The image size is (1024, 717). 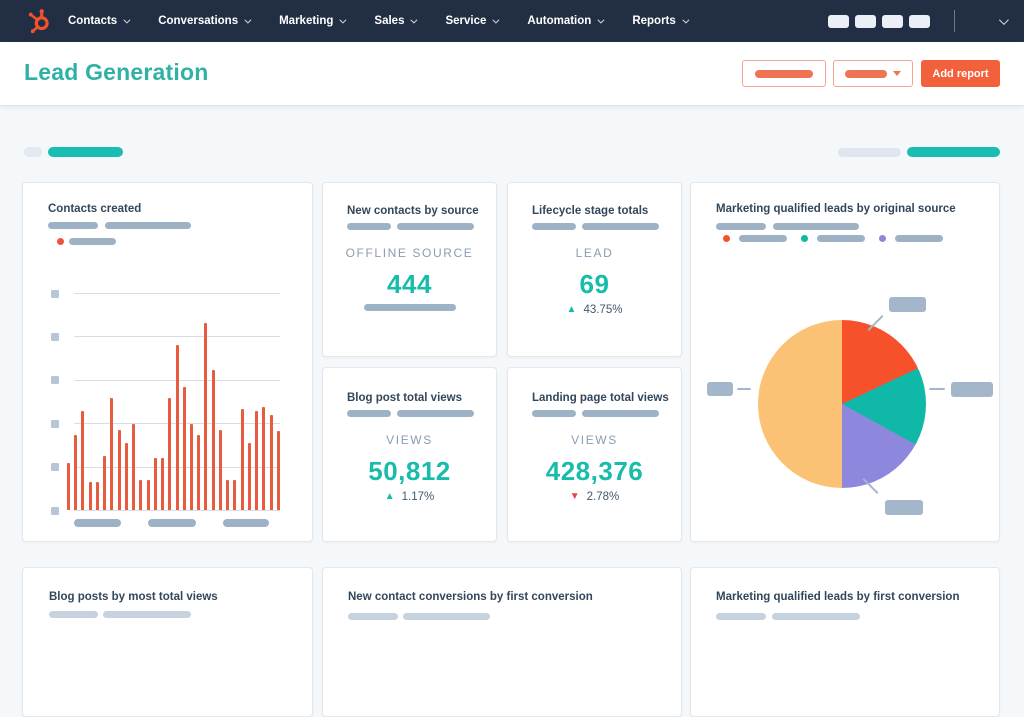 What do you see at coordinates (594, 471) in the screenshot?
I see `metric-value: 428,376` at bounding box center [594, 471].